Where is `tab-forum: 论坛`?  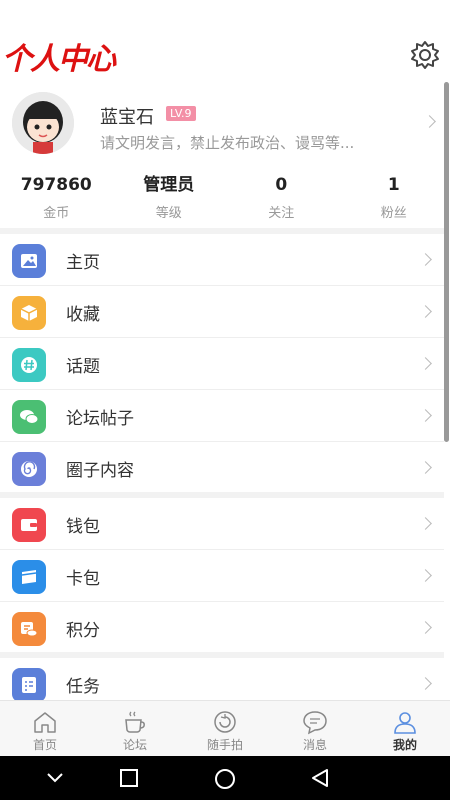 tab-forum: 论坛 is located at coordinates (135, 729).